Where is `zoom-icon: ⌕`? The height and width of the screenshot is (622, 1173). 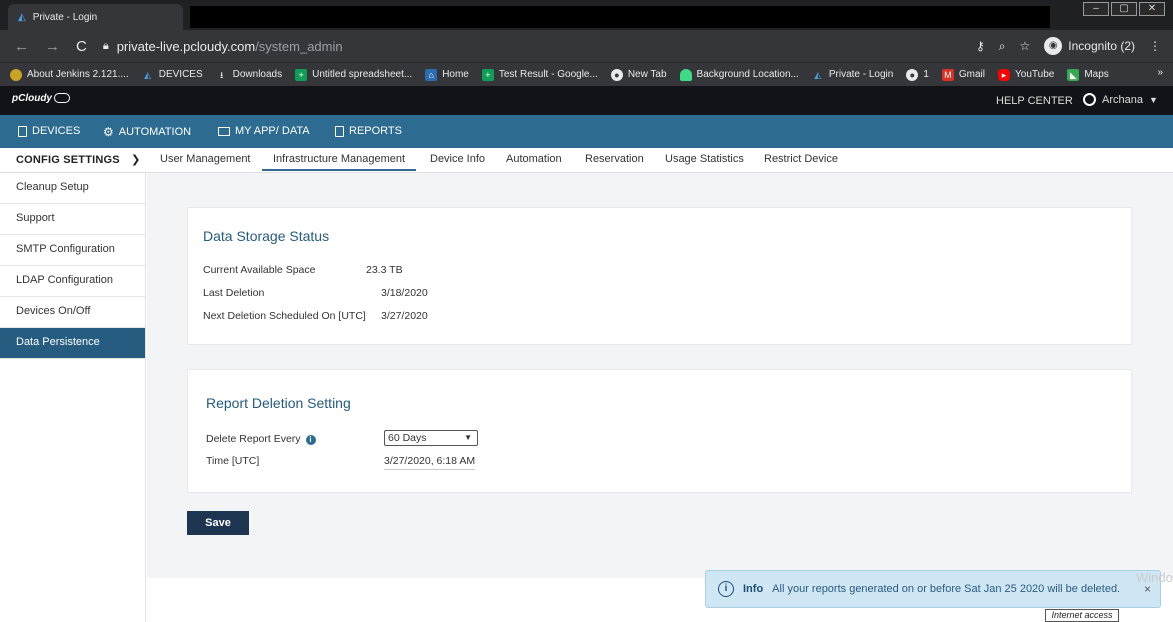
zoom-icon: ⌕ is located at coordinates (1002, 46).